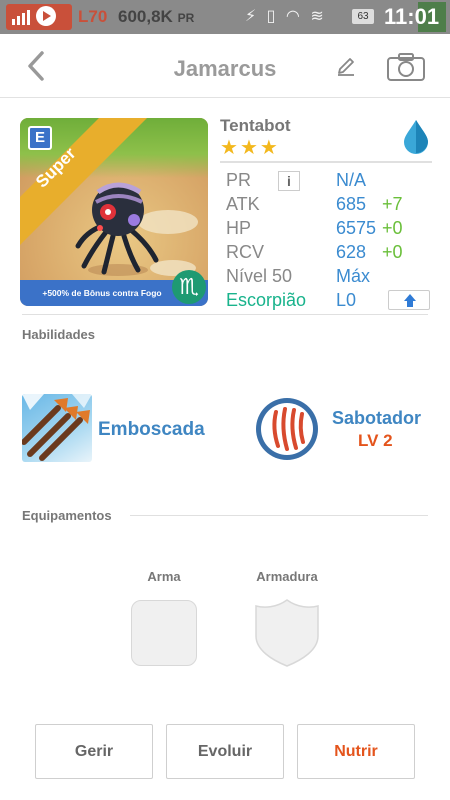 The image size is (450, 800). Describe the element at coordinates (346, 66) in the screenshot. I see `edit-pencil-icon` at that location.